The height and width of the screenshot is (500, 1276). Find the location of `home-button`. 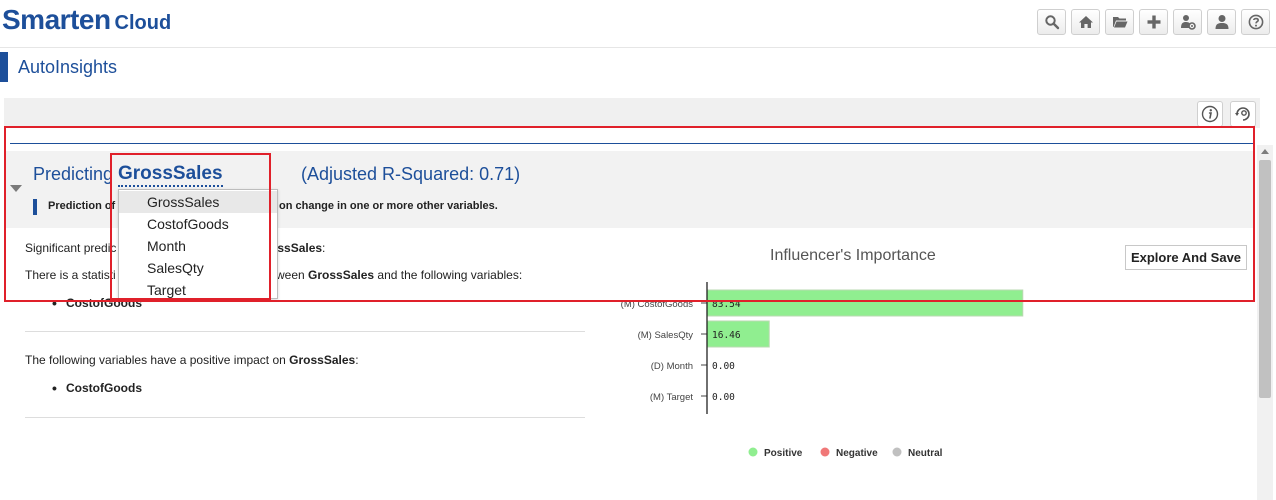

home-button is located at coordinates (1085, 22).